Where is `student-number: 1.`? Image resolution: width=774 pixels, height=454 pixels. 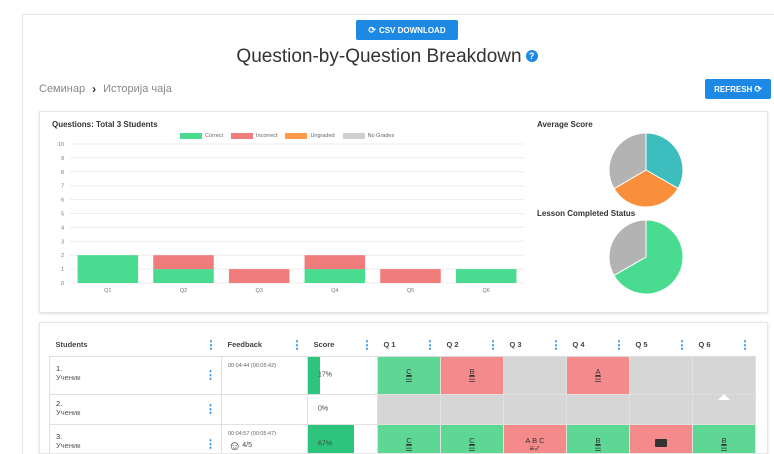
student-number: 1. is located at coordinates (59, 368).